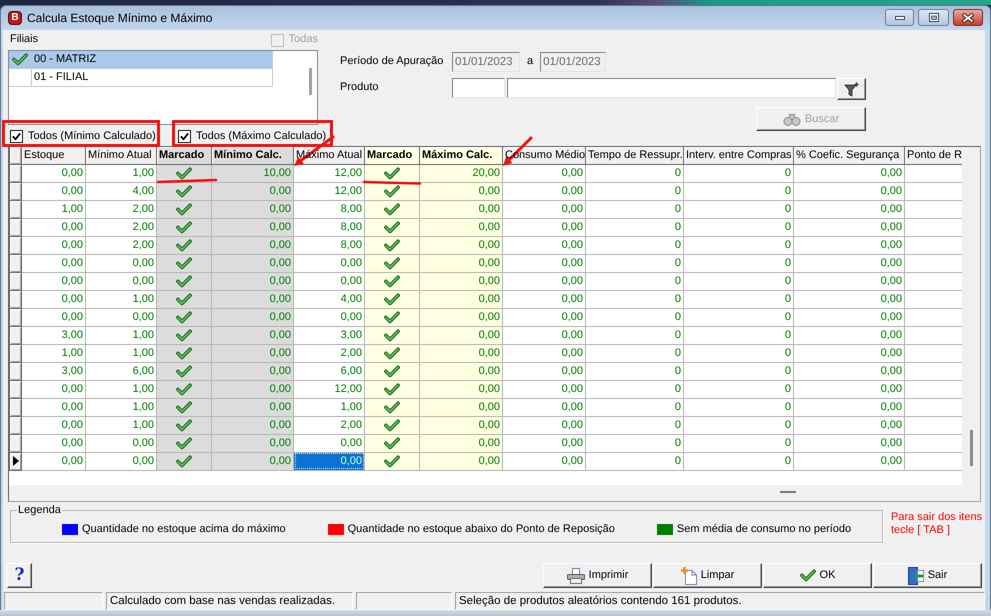  Describe the element at coordinates (899, 17) in the screenshot. I see `minimize-button` at that location.